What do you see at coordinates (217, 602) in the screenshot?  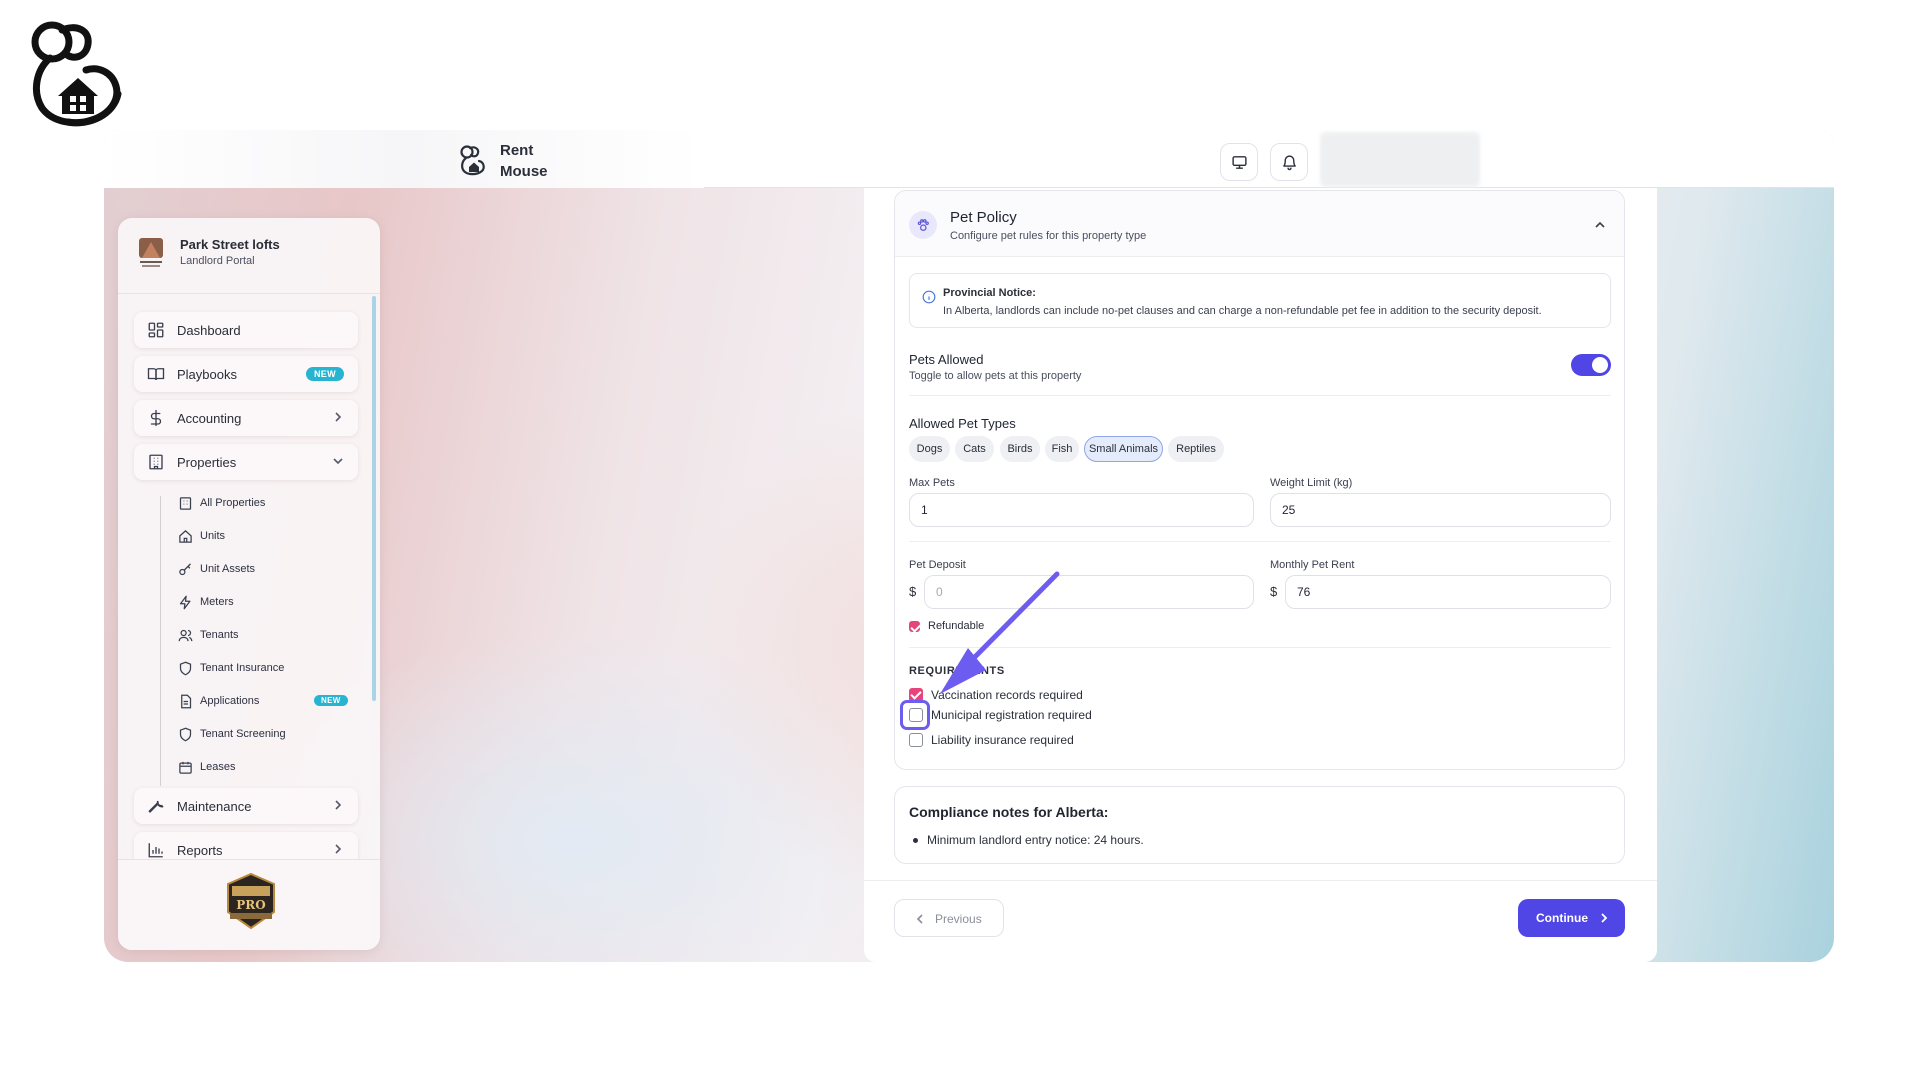 I see `sidebar-subitem-label: Meters` at bounding box center [217, 602].